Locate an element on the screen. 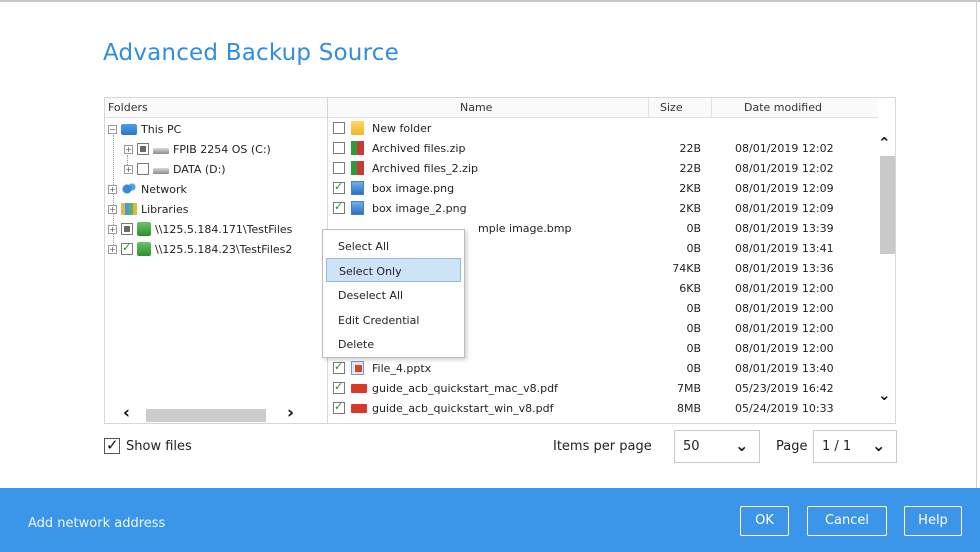 The image size is (980, 552). file-name: Archived files.zip is located at coordinates (419, 148).